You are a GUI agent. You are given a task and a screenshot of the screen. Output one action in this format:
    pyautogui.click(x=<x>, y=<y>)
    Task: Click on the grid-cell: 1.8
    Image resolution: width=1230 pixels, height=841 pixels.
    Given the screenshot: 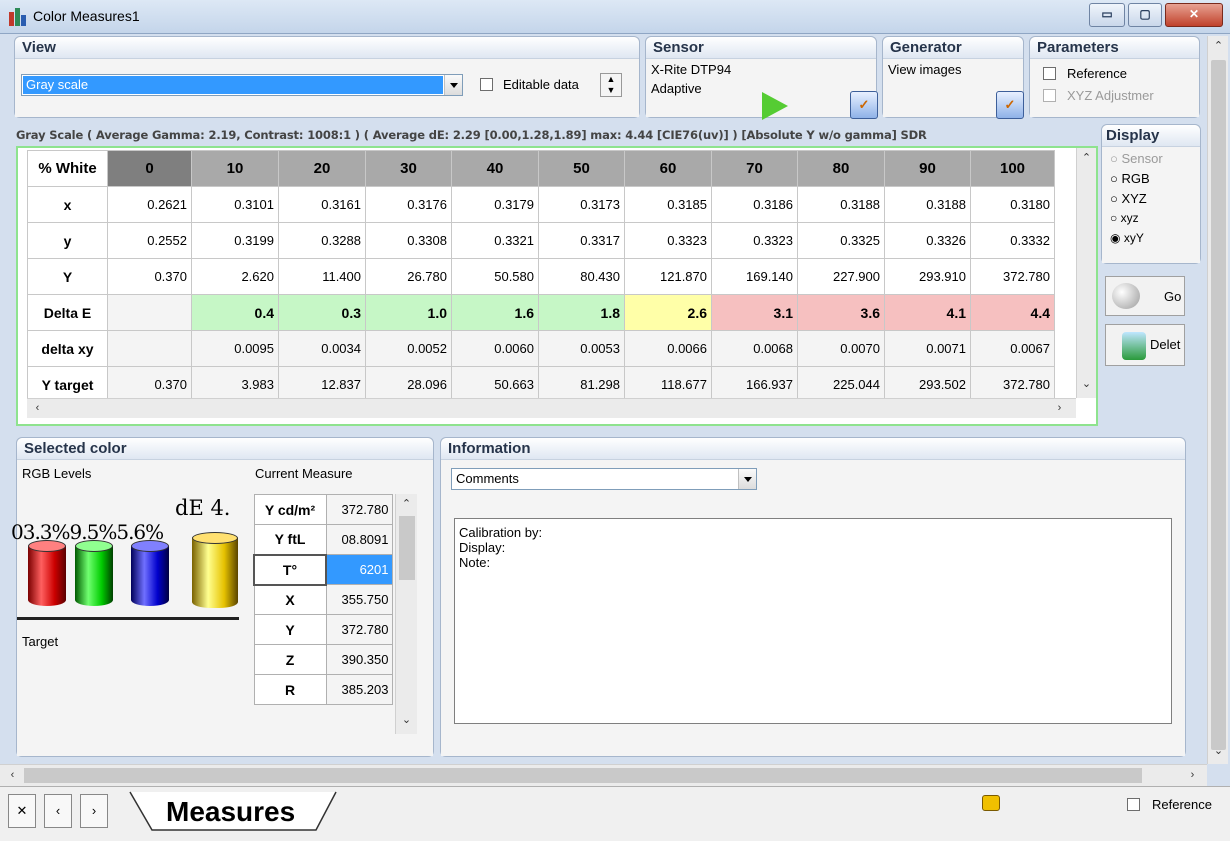 What is the action you would take?
    pyautogui.click(x=581, y=312)
    